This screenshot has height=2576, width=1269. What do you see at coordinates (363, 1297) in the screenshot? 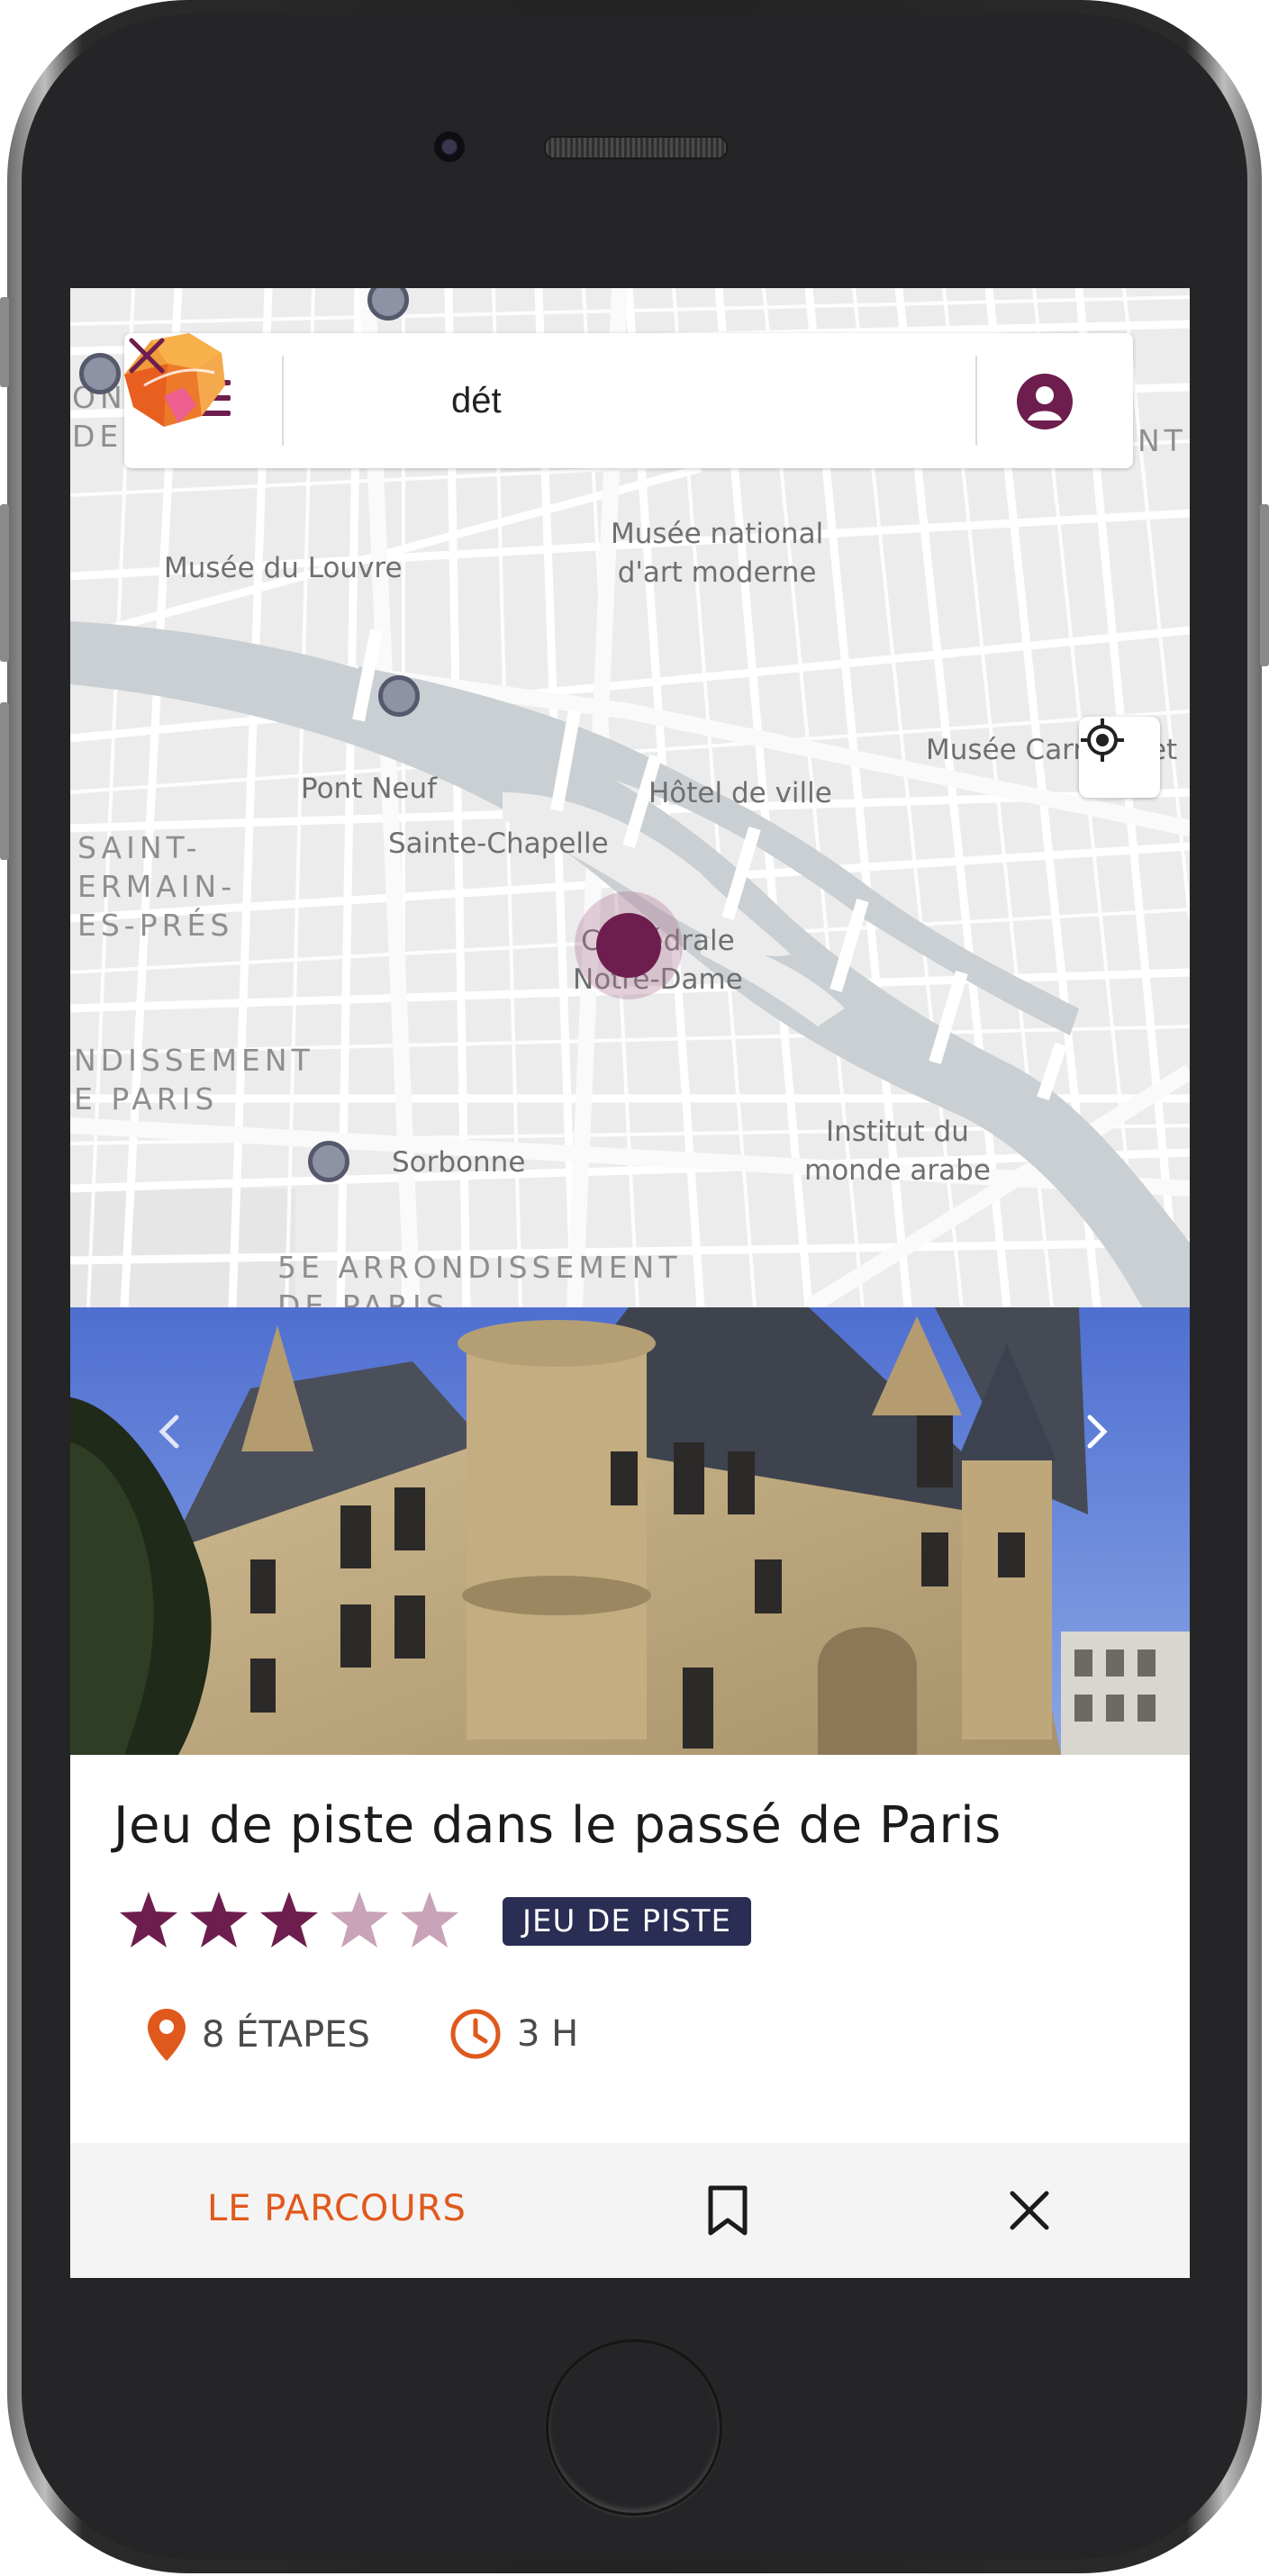
I see `map-label-line: DE PARIS` at bounding box center [363, 1297].